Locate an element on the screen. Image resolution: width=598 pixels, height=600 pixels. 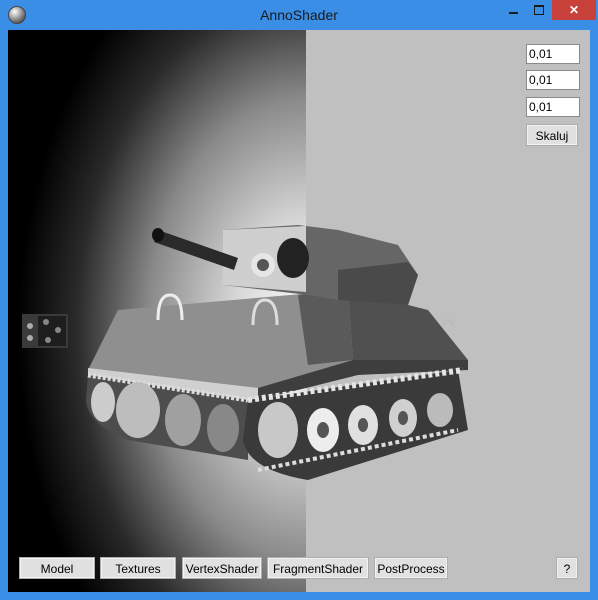
scale-x-input: 0,01 is located at coordinates (553, 54).